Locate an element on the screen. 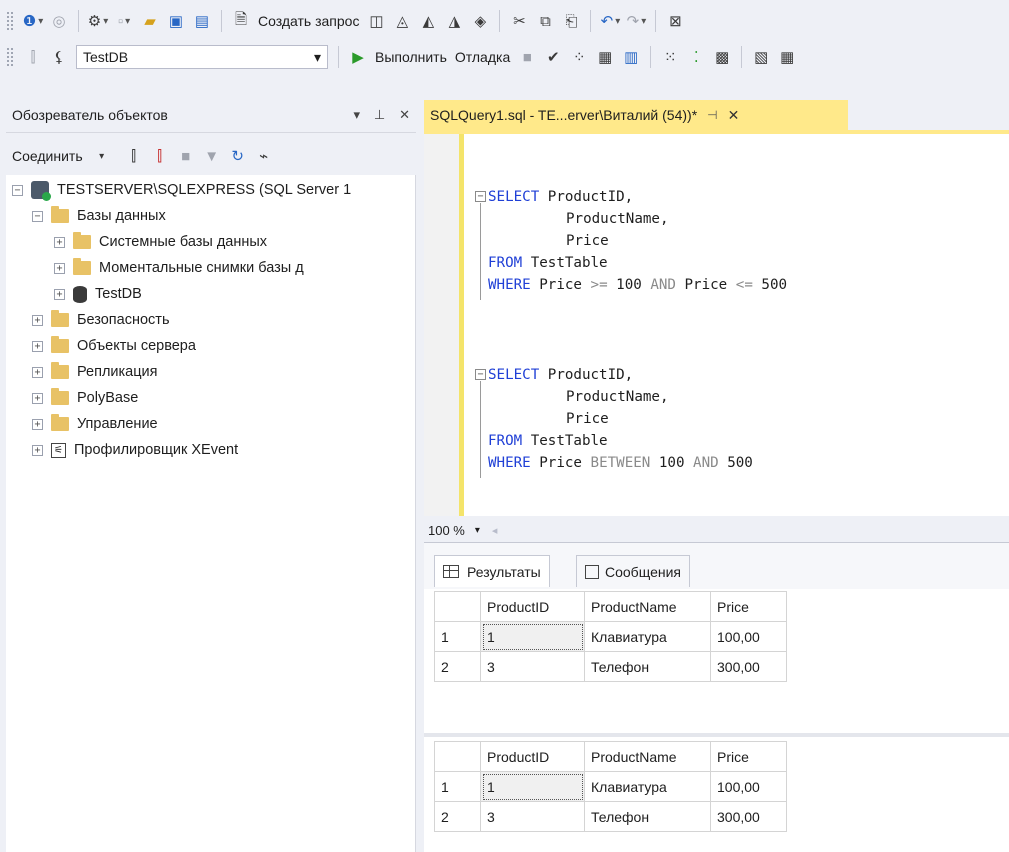  tree-node-polybase: + PolyBase is located at coordinates (85, 398).